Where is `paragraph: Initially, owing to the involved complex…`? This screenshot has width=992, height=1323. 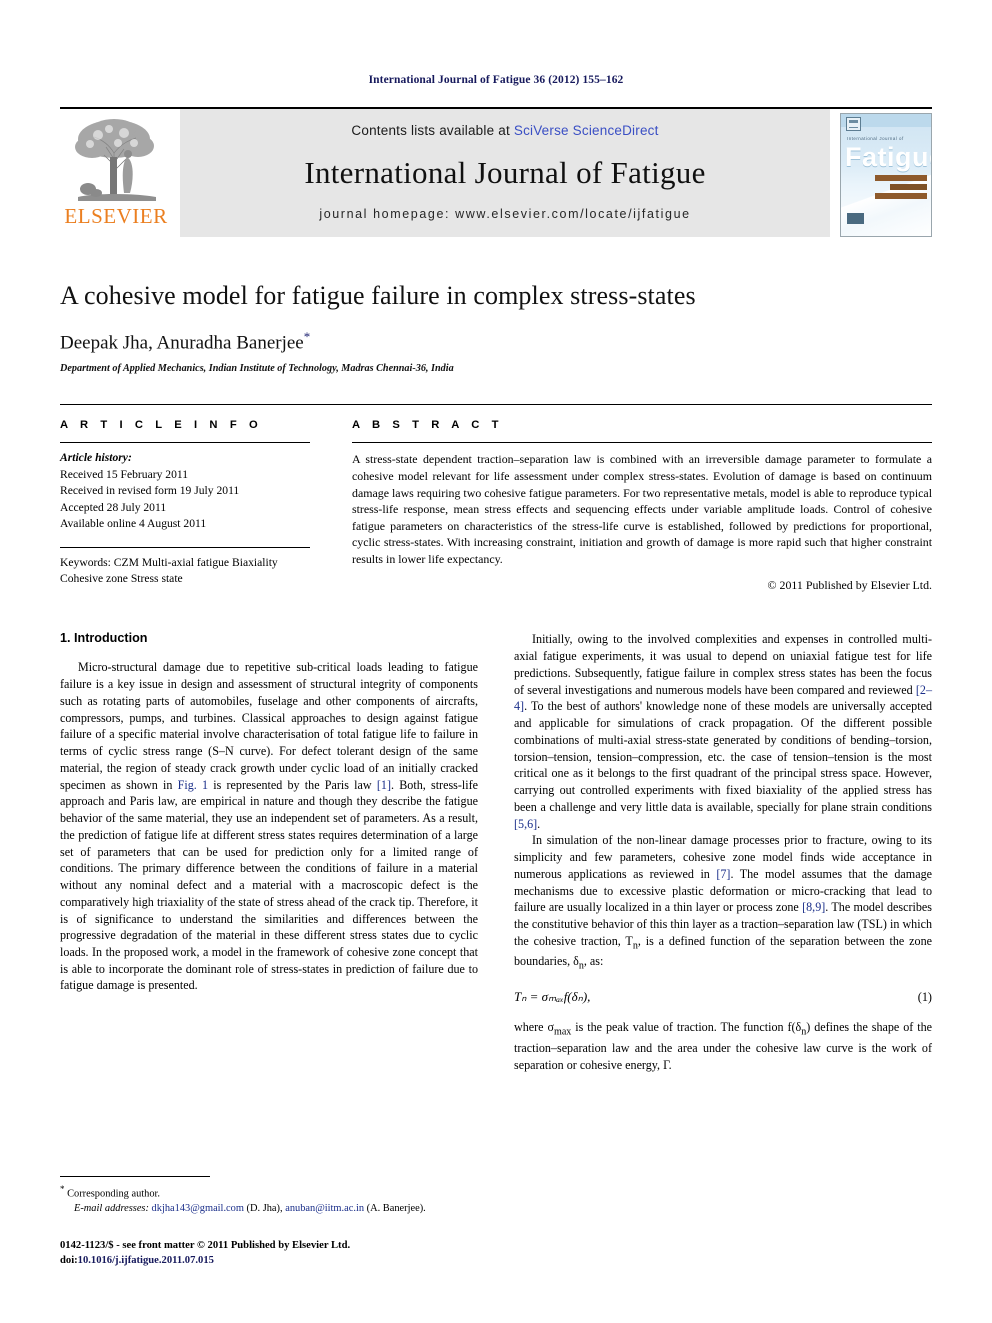 paragraph: Initially, owing to the involved complex… is located at coordinates (723, 731).